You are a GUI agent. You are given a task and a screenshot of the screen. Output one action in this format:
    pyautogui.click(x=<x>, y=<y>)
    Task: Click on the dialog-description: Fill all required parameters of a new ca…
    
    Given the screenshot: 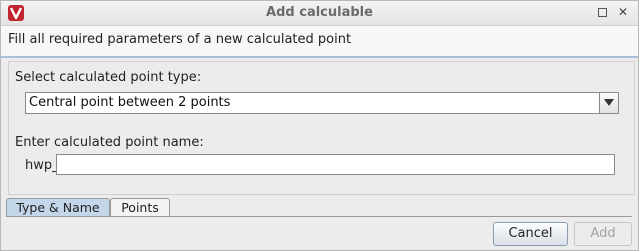 What is the action you would take?
    pyautogui.click(x=180, y=39)
    